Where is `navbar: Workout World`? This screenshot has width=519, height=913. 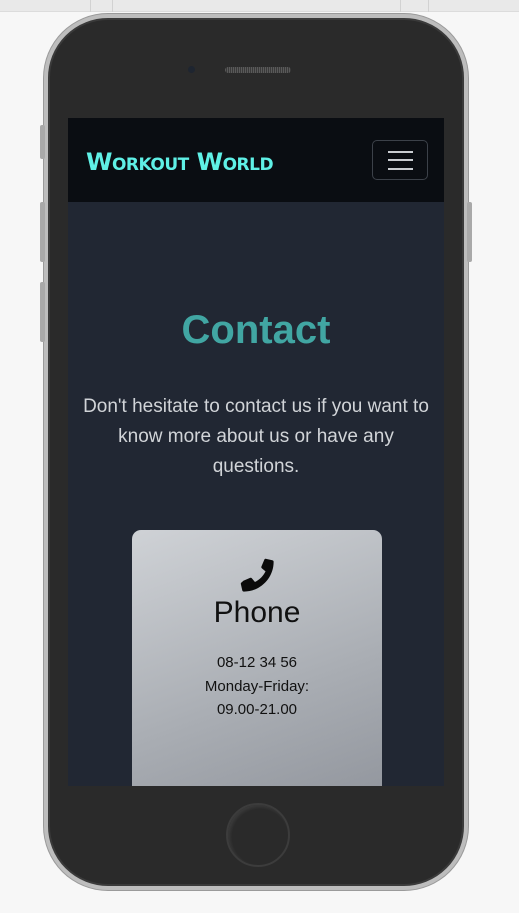
navbar: Workout World is located at coordinates (256, 160).